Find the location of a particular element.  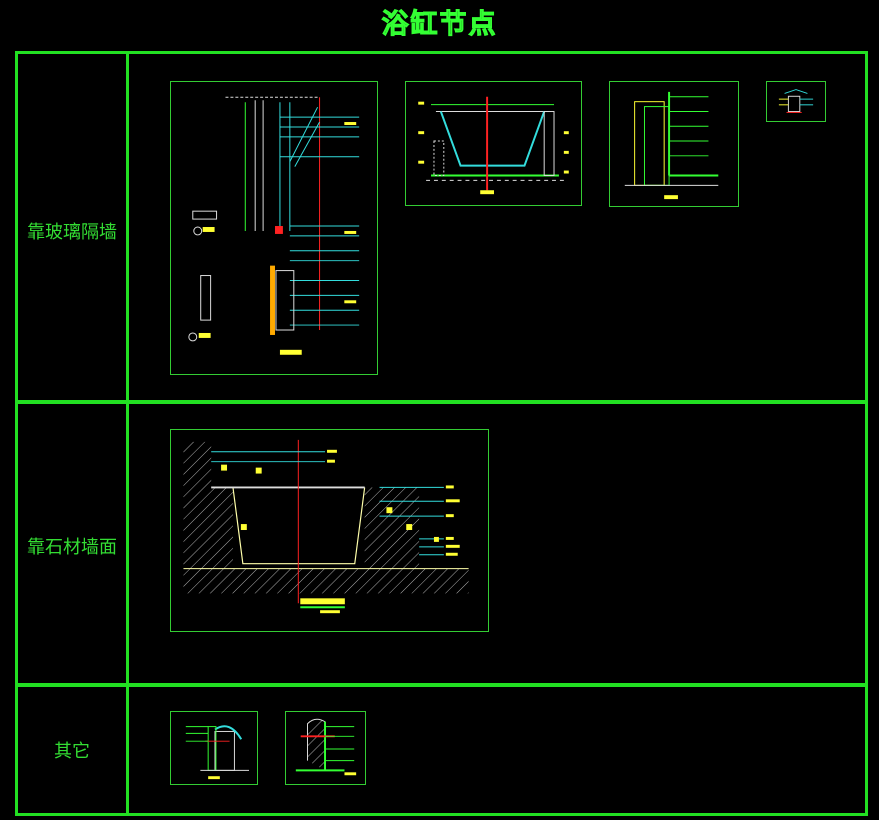

drawing-title: 浴缸节点 is located at coordinates (439, 25).